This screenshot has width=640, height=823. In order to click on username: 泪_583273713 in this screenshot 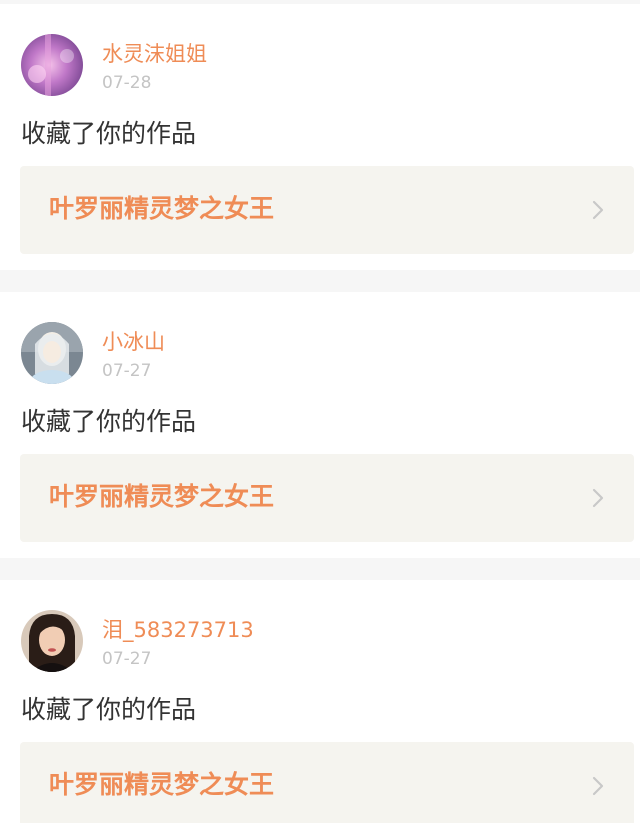, I will do `click(178, 630)`.